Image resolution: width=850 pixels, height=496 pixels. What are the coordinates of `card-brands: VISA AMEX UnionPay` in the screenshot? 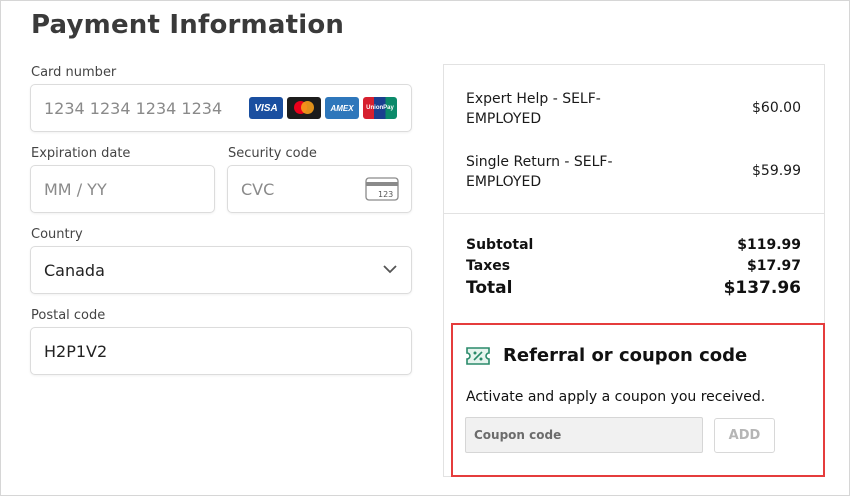 It's located at (323, 108).